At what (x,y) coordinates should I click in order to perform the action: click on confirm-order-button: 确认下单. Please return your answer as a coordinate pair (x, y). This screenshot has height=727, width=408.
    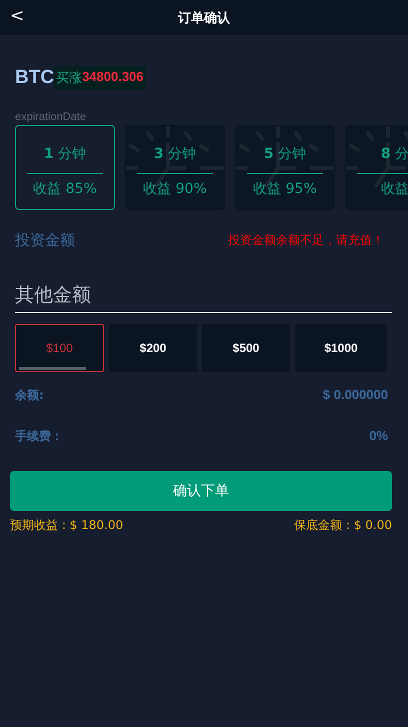
    Looking at the image, I should click on (201, 491).